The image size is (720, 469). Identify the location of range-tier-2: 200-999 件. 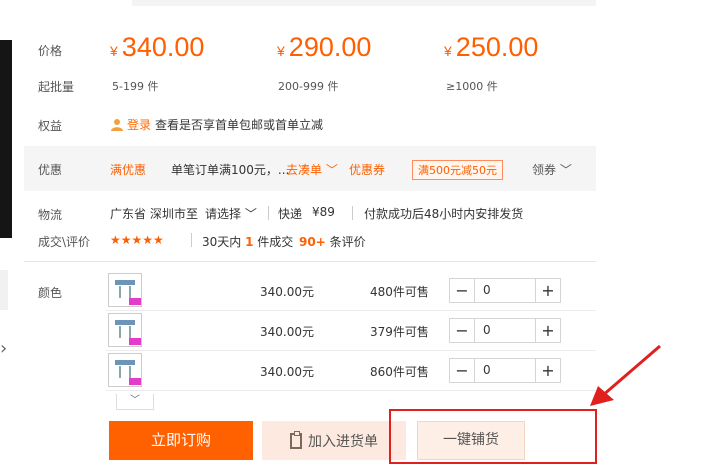
(308, 86).